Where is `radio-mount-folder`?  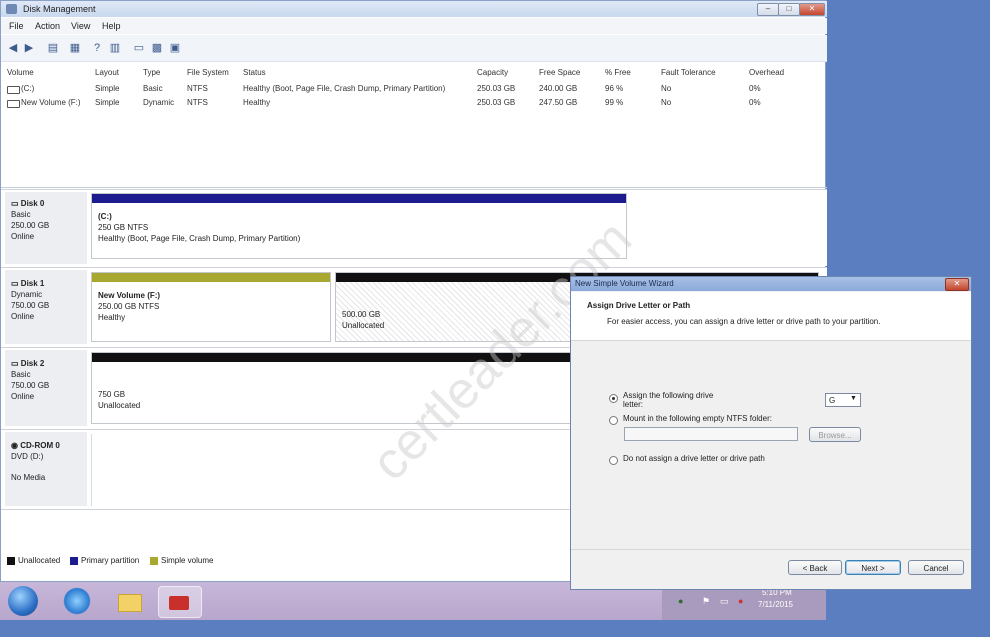
radio-mount-folder is located at coordinates (613, 420).